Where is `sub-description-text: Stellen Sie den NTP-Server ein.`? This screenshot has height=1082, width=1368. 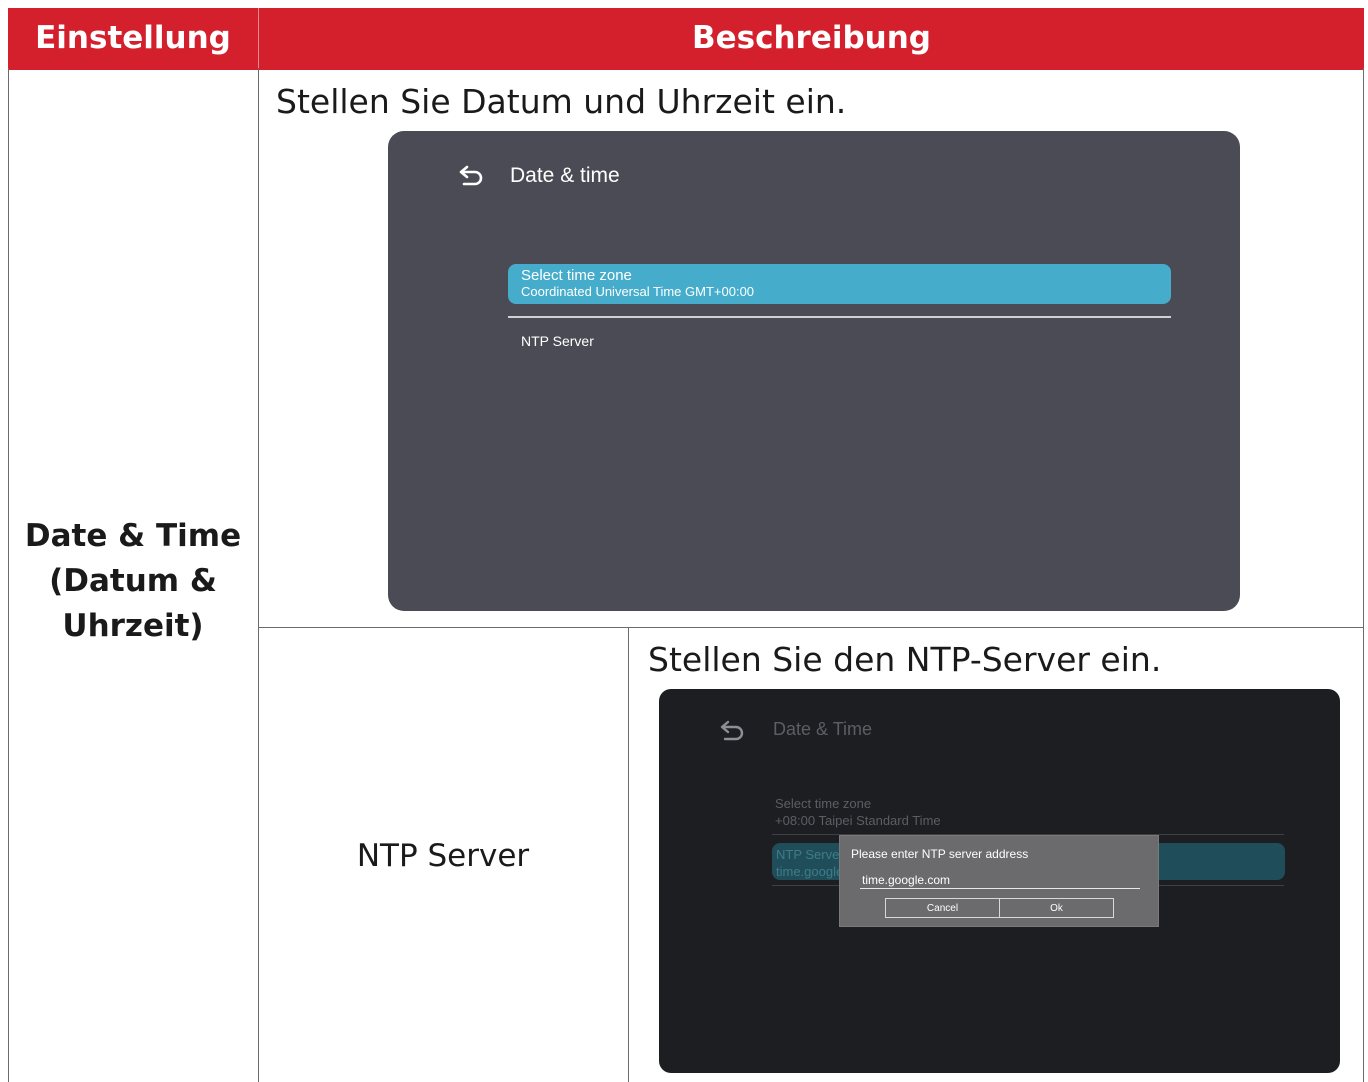
sub-description-text: Stellen Sie den NTP-Server ein. is located at coordinates (905, 659).